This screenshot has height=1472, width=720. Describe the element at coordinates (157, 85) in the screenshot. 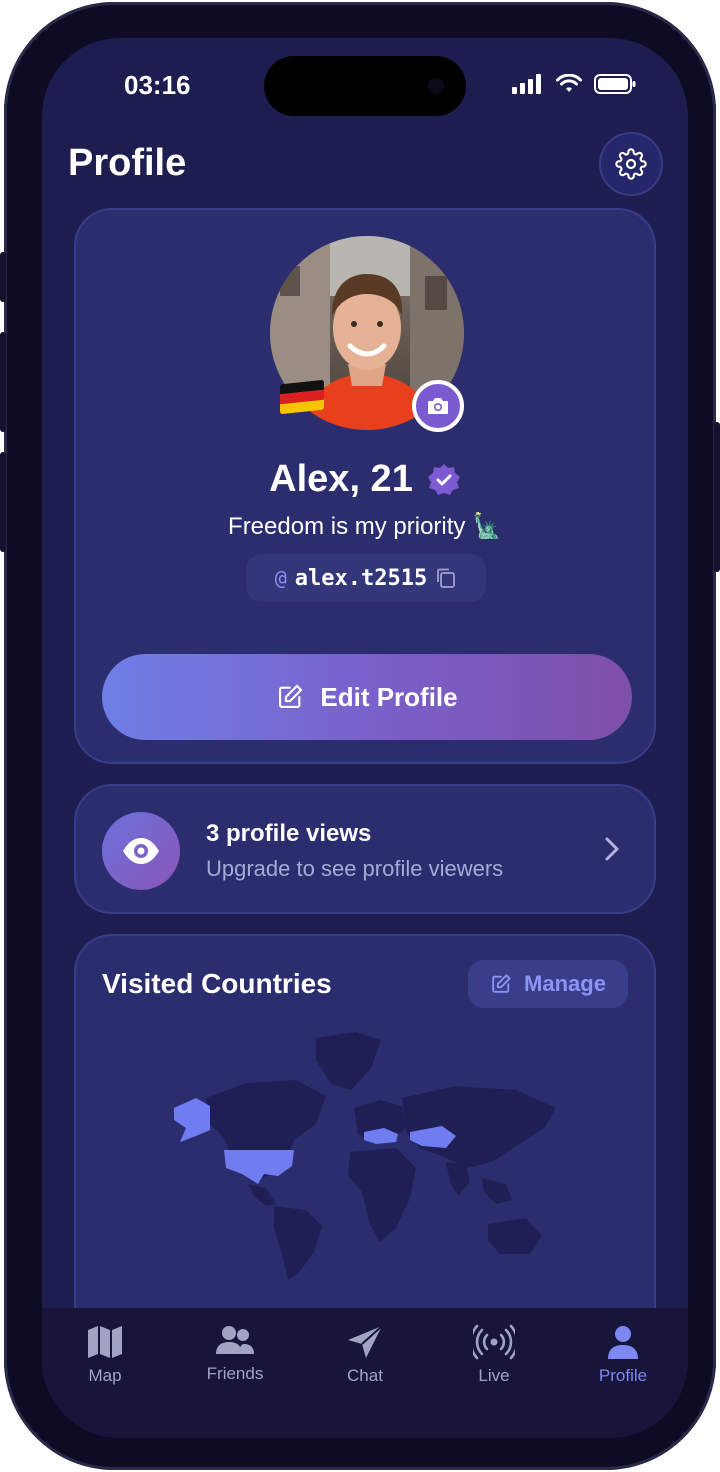

I see `status-time: 03:16` at that location.